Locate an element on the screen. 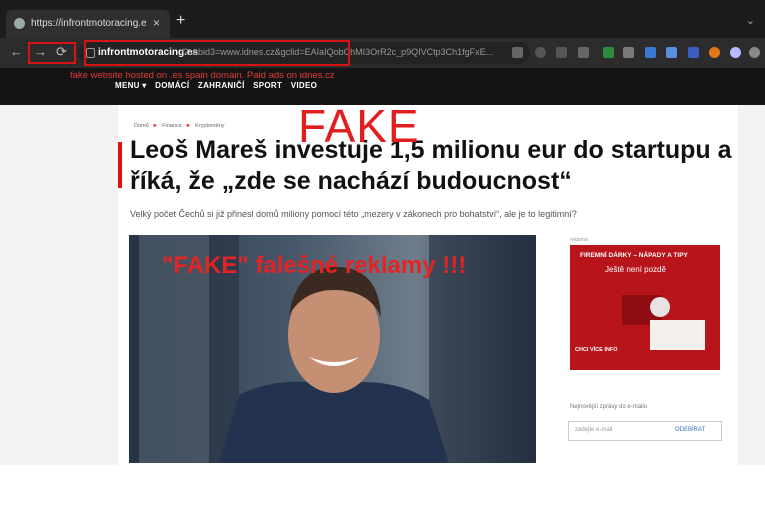  back-button: ← is located at coordinates (16, 51).